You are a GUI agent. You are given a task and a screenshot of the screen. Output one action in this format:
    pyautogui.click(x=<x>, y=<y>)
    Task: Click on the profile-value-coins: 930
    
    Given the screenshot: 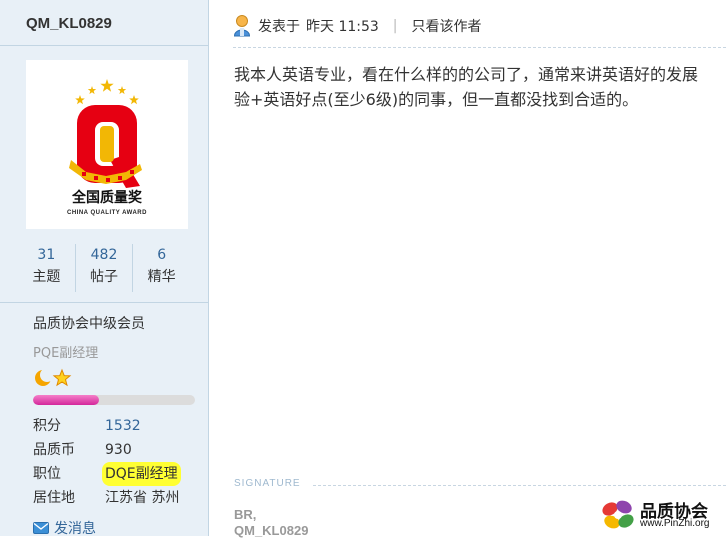 What is the action you would take?
    pyautogui.click(x=118, y=450)
    